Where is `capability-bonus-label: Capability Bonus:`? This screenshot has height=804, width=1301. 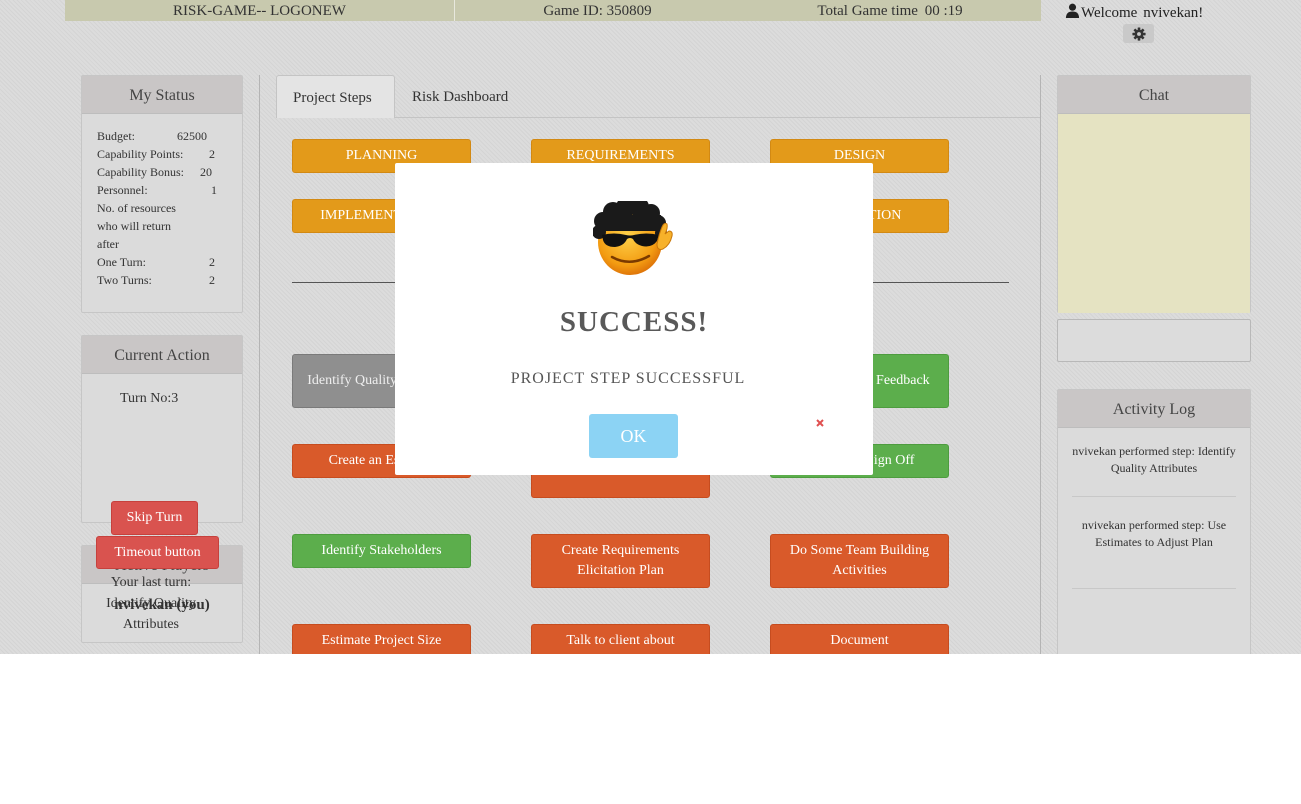 capability-bonus-label: Capability Bonus: is located at coordinates (140, 172).